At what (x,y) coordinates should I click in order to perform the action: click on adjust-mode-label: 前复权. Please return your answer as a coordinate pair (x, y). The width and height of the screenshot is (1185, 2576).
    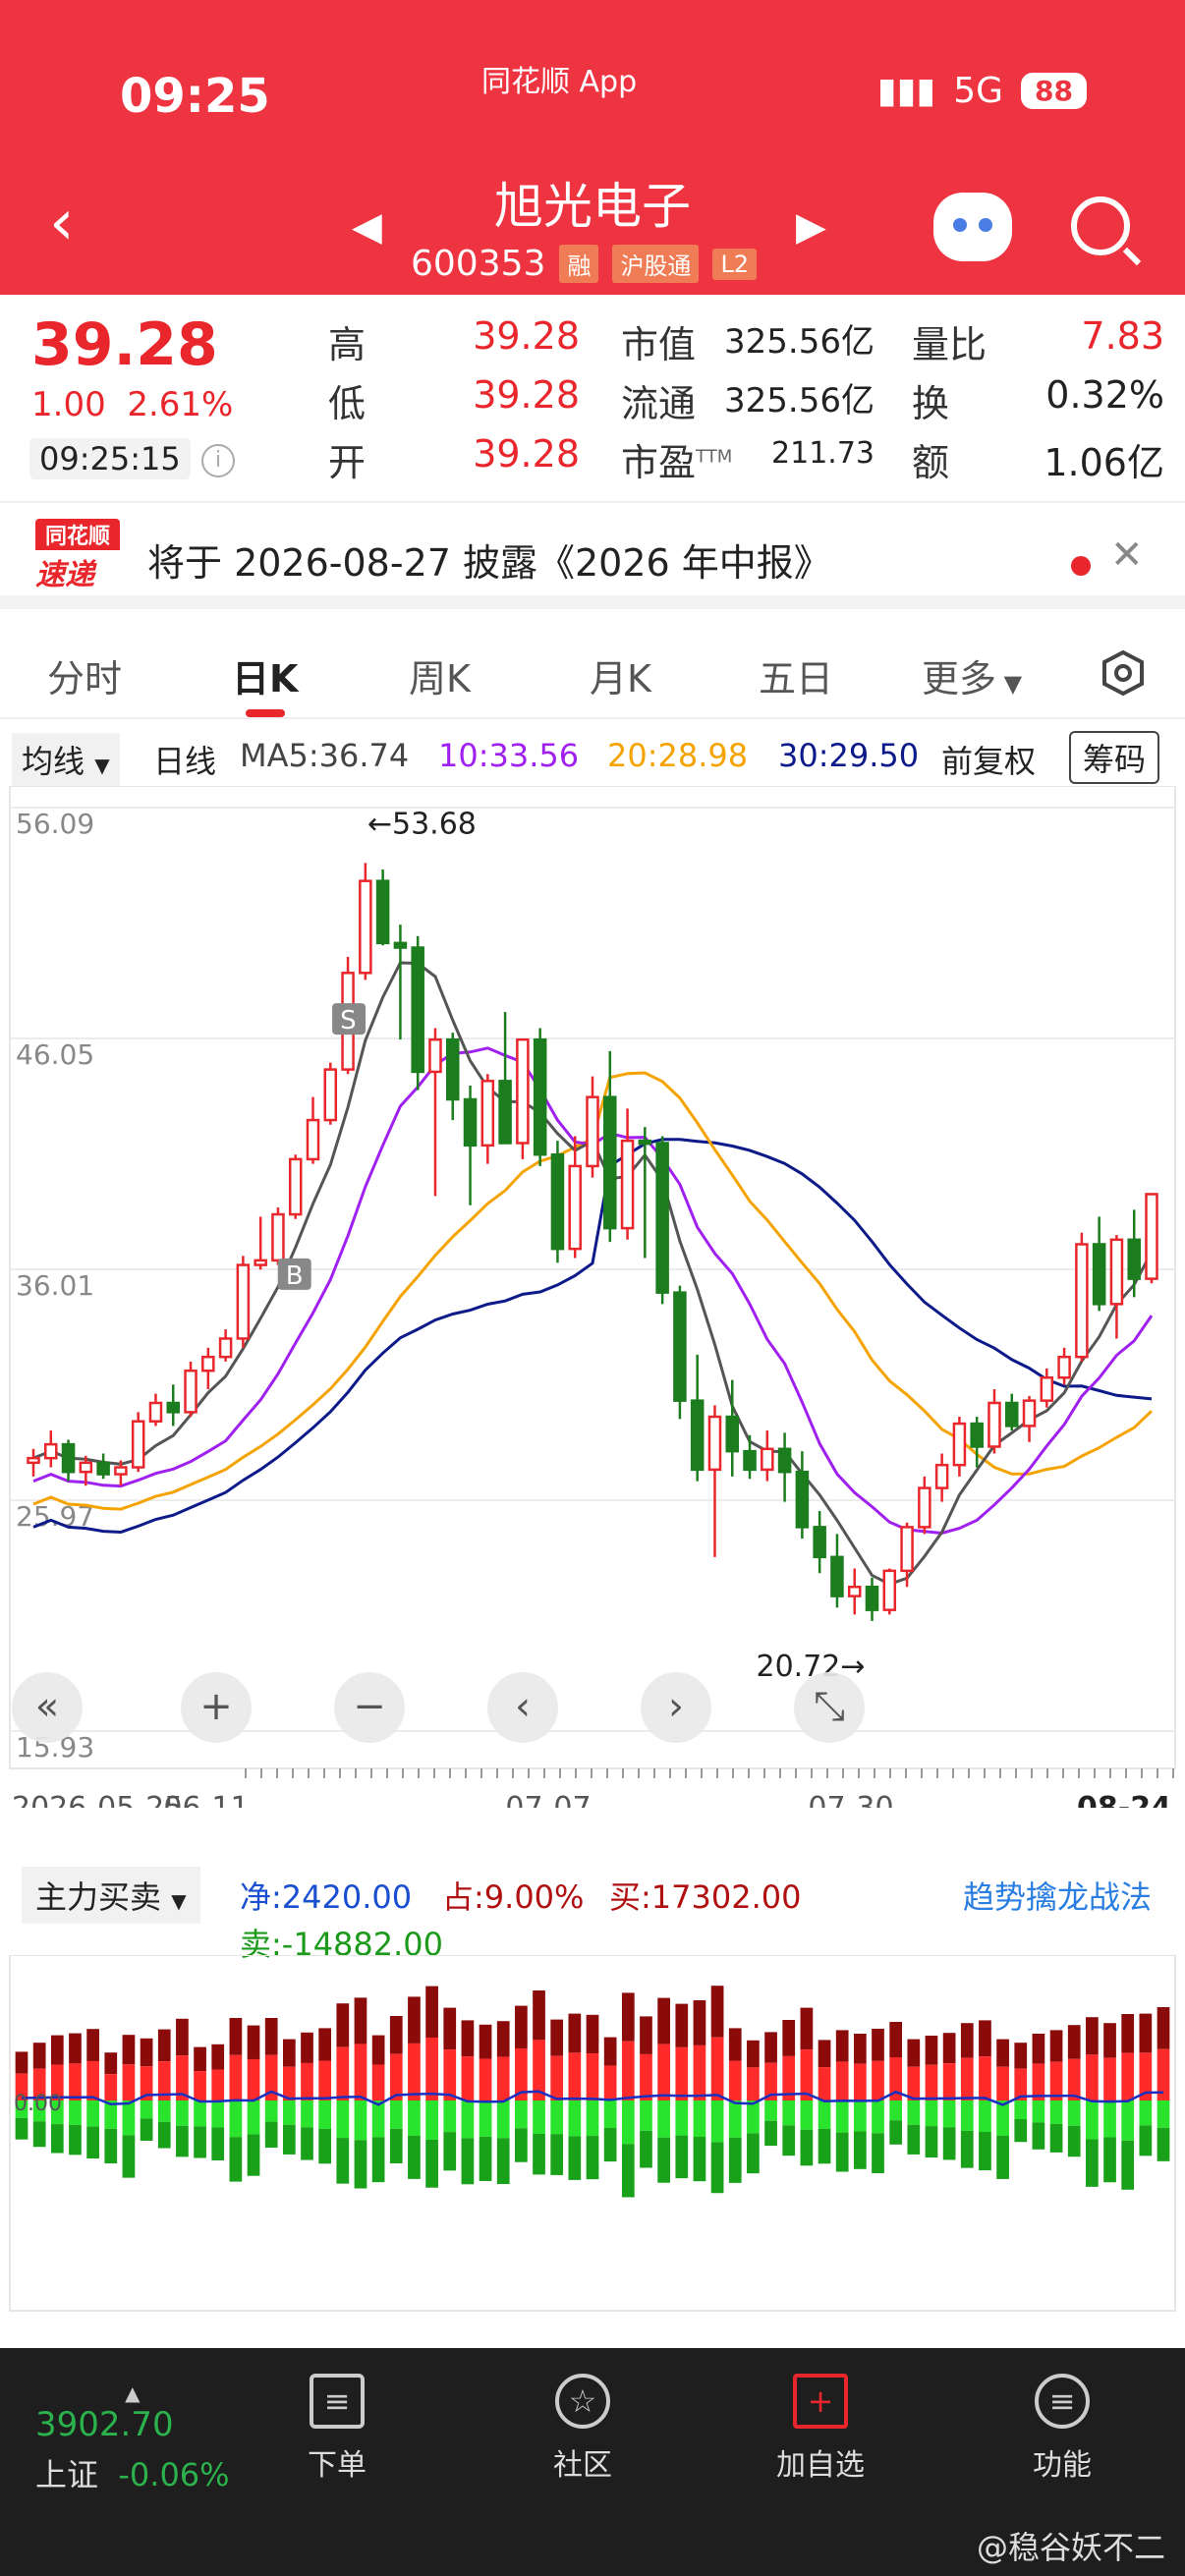
    Looking at the image, I should click on (989, 759).